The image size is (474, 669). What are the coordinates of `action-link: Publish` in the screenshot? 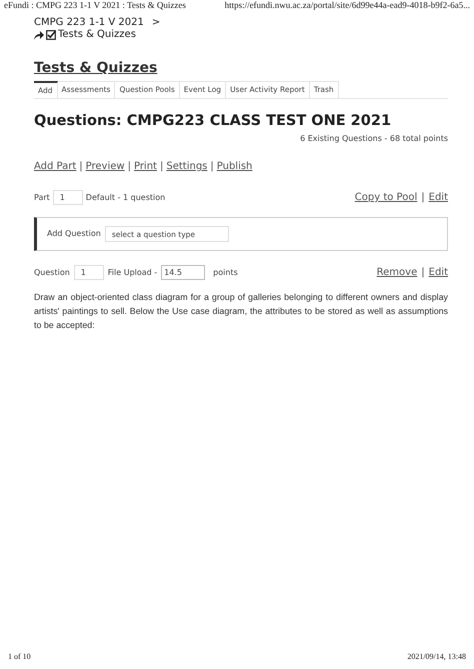 It's located at (234, 166).